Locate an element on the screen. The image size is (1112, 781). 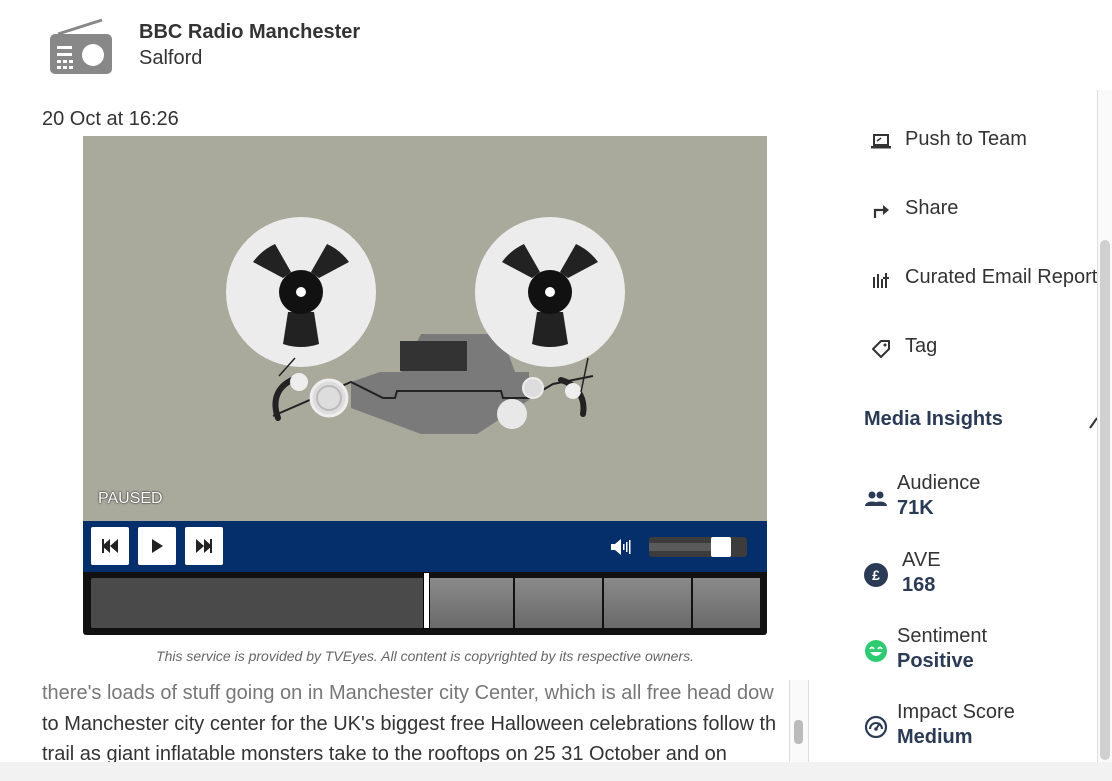
bottom-bar is located at coordinates (556, 771).